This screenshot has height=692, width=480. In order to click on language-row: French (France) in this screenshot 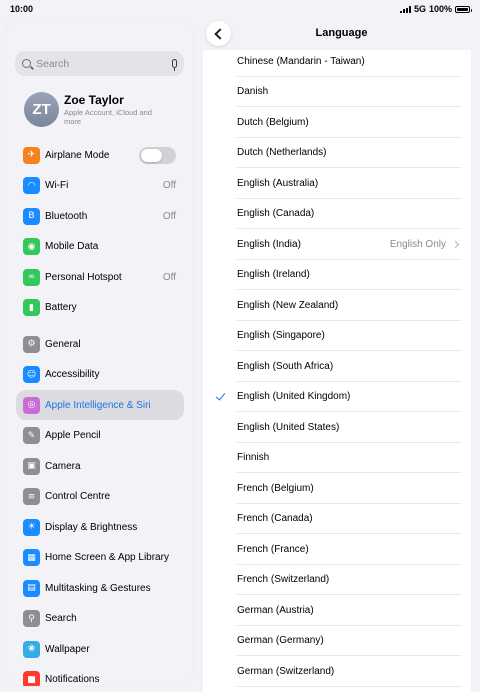, I will do `click(337, 549)`.